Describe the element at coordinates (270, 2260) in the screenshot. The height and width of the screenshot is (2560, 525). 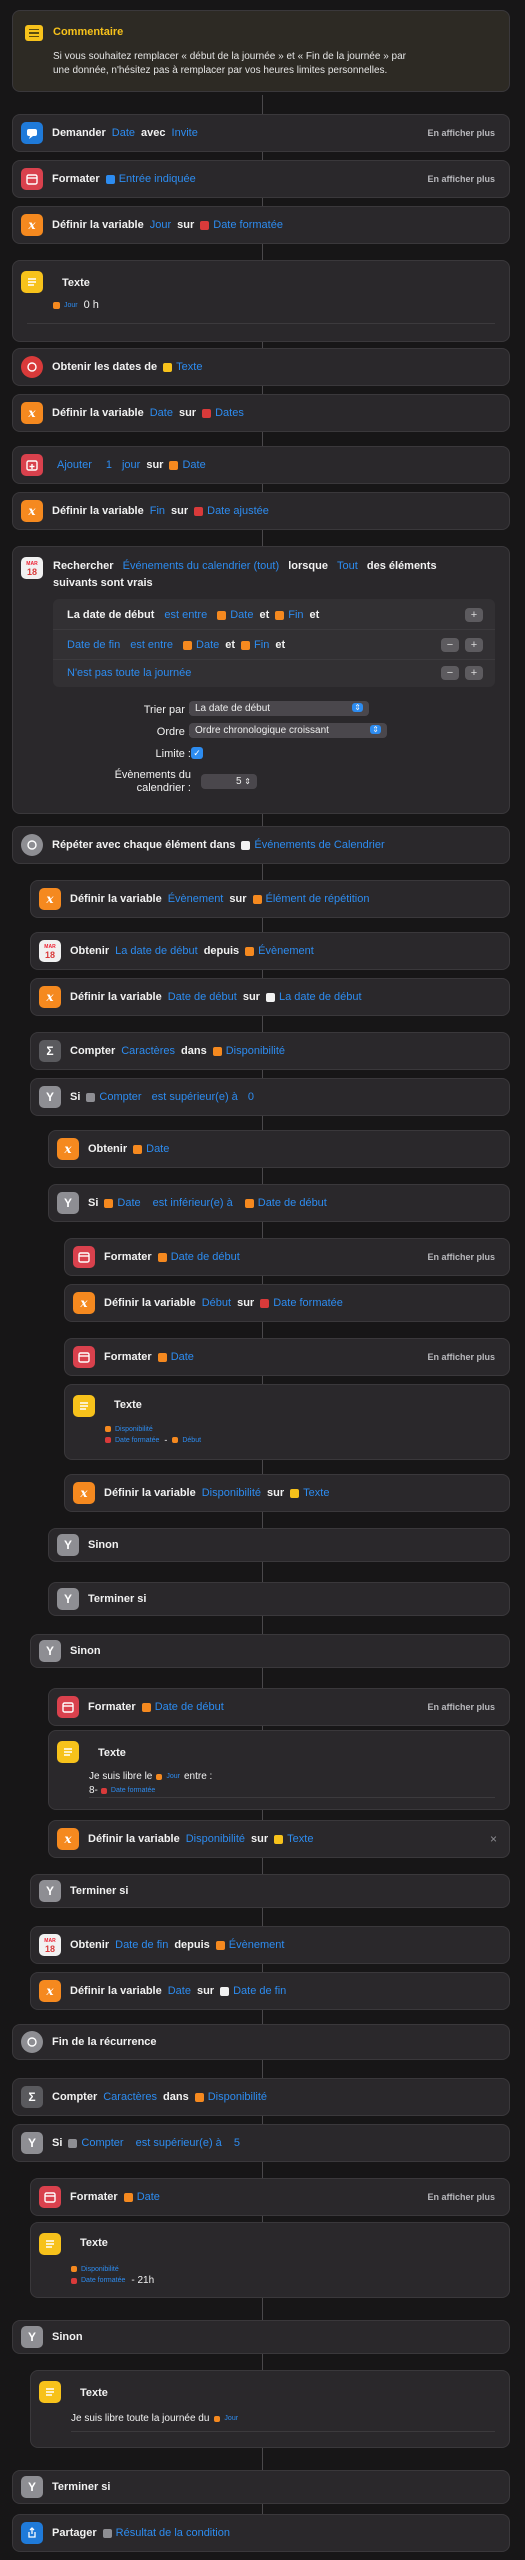
I see `action-text: Texte Disponibilité Date formatée - 21h` at that location.